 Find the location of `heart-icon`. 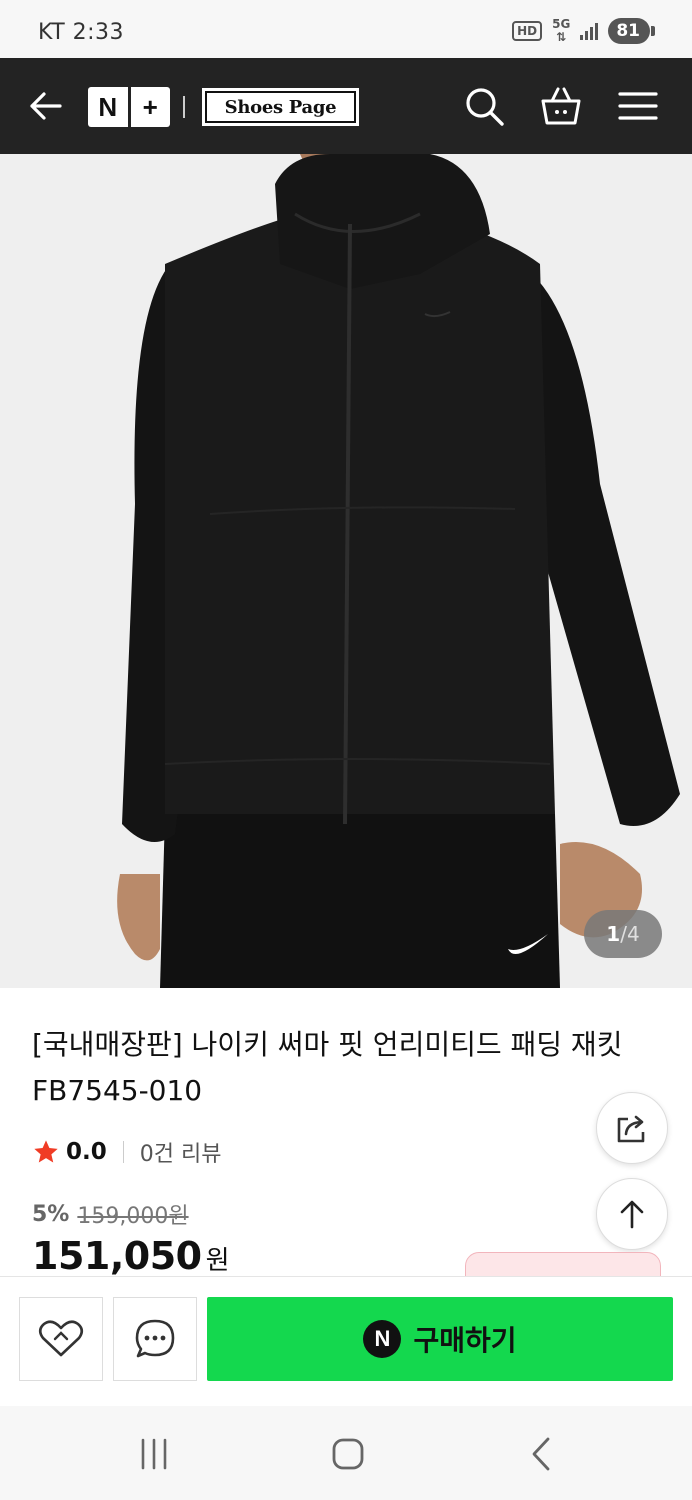

heart-icon is located at coordinates (61, 1338).